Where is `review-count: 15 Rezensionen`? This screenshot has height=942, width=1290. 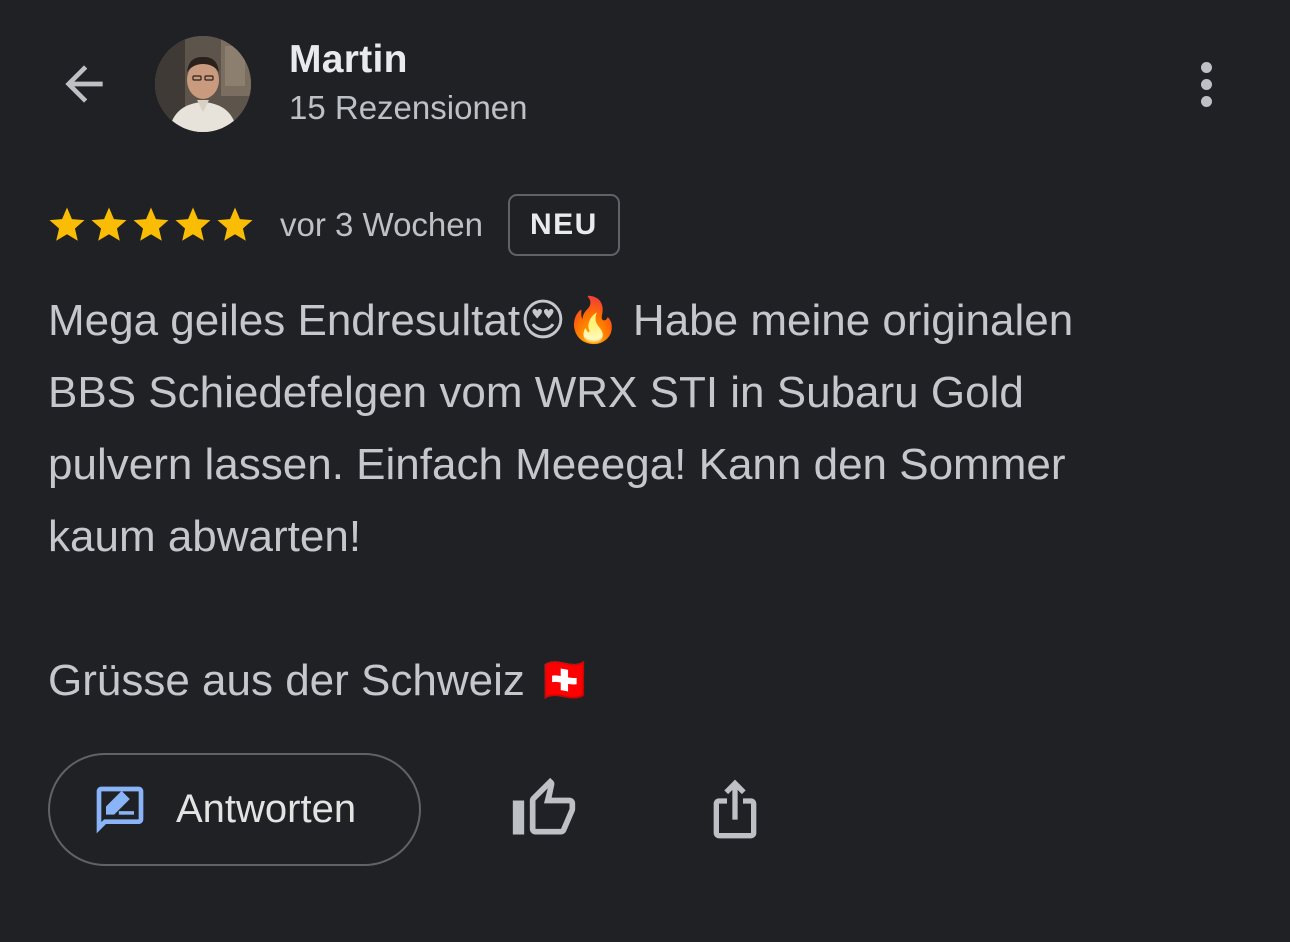
review-count: 15 Rezensionen is located at coordinates (408, 108).